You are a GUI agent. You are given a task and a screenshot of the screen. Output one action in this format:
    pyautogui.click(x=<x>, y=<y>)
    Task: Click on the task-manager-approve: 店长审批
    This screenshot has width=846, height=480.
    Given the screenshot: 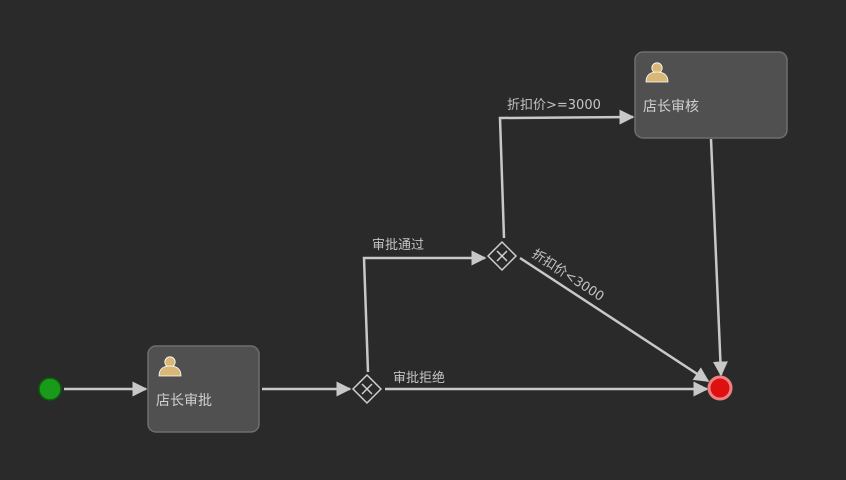 What is the action you would take?
    pyautogui.click(x=203, y=389)
    